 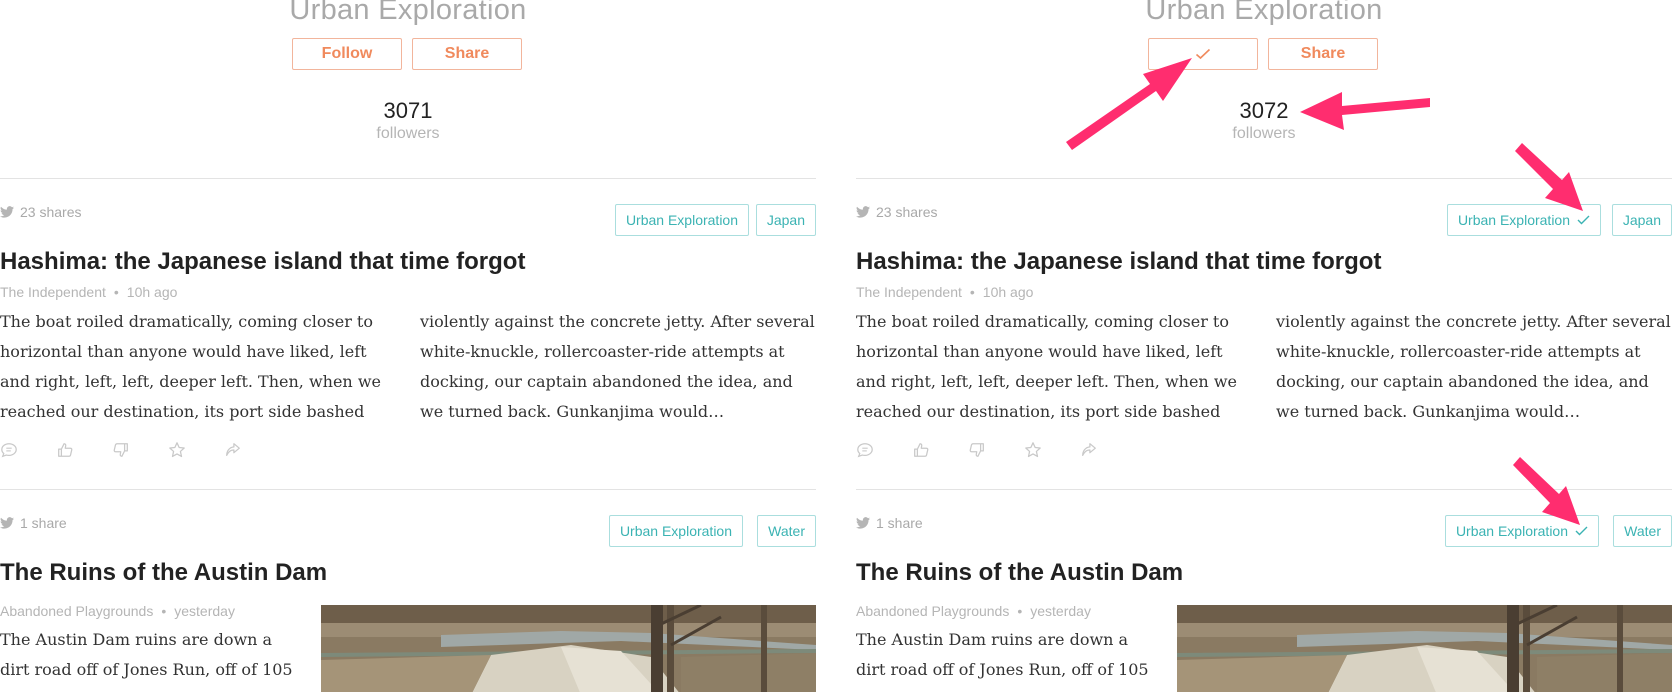 What do you see at coordinates (1264, 110) in the screenshot?
I see `followers-count: 3072` at bounding box center [1264, 110].